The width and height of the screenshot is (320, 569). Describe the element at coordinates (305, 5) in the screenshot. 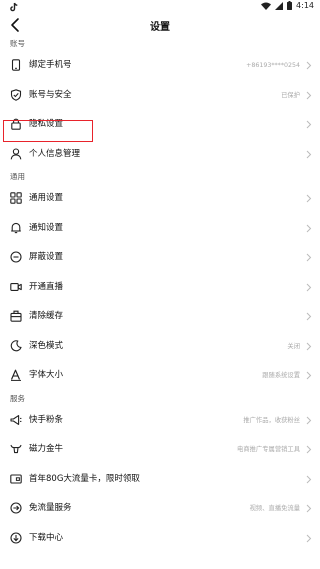

I see `status-time: 4:14` at that location.